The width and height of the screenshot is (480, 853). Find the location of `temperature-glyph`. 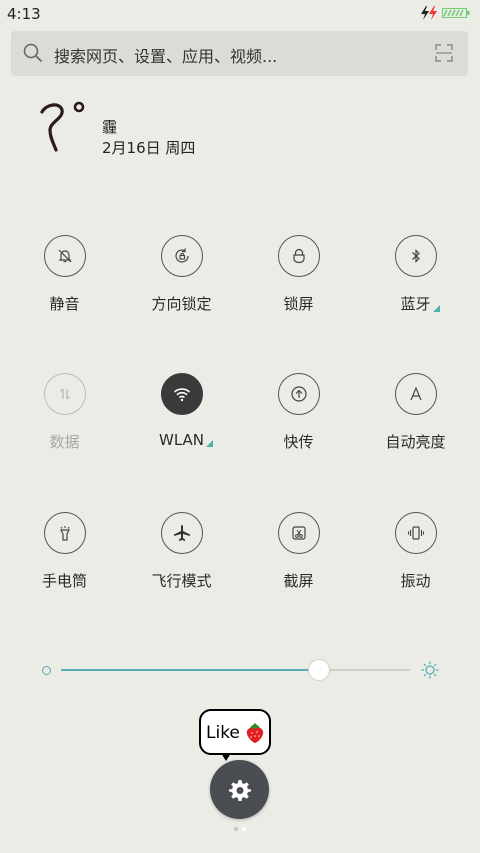

temperature-glyph is located at coordinates (62, 126).